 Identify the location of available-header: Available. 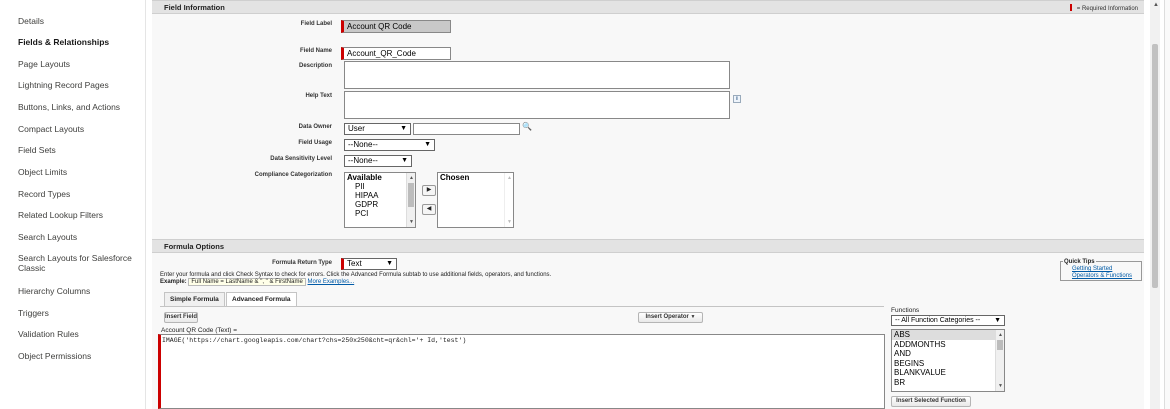
(364, 177).